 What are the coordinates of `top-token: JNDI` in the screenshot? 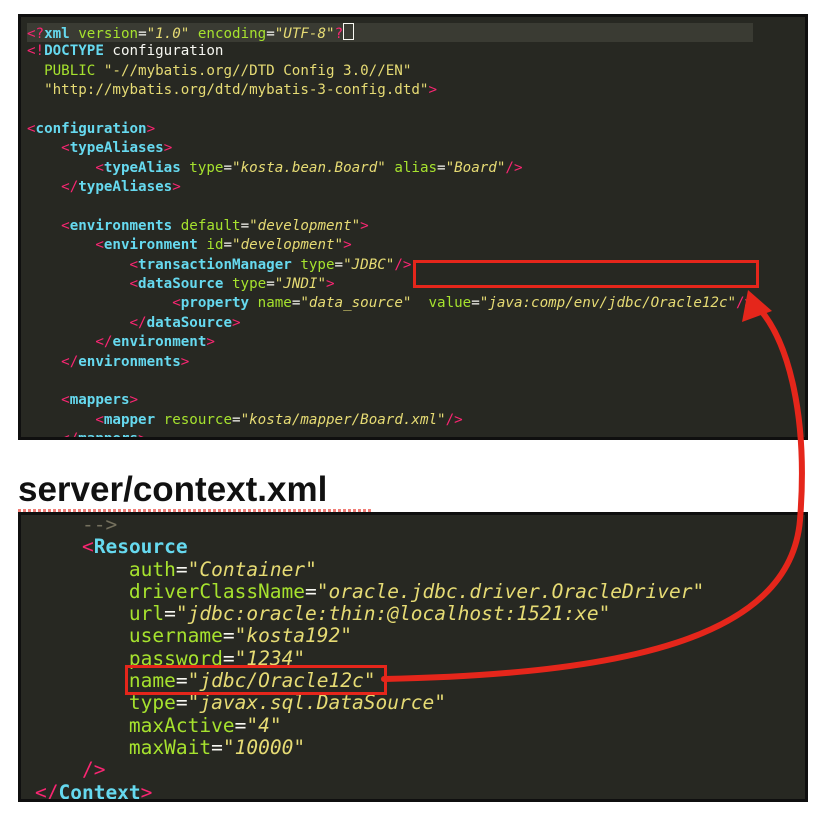 It's located at (300, 284).